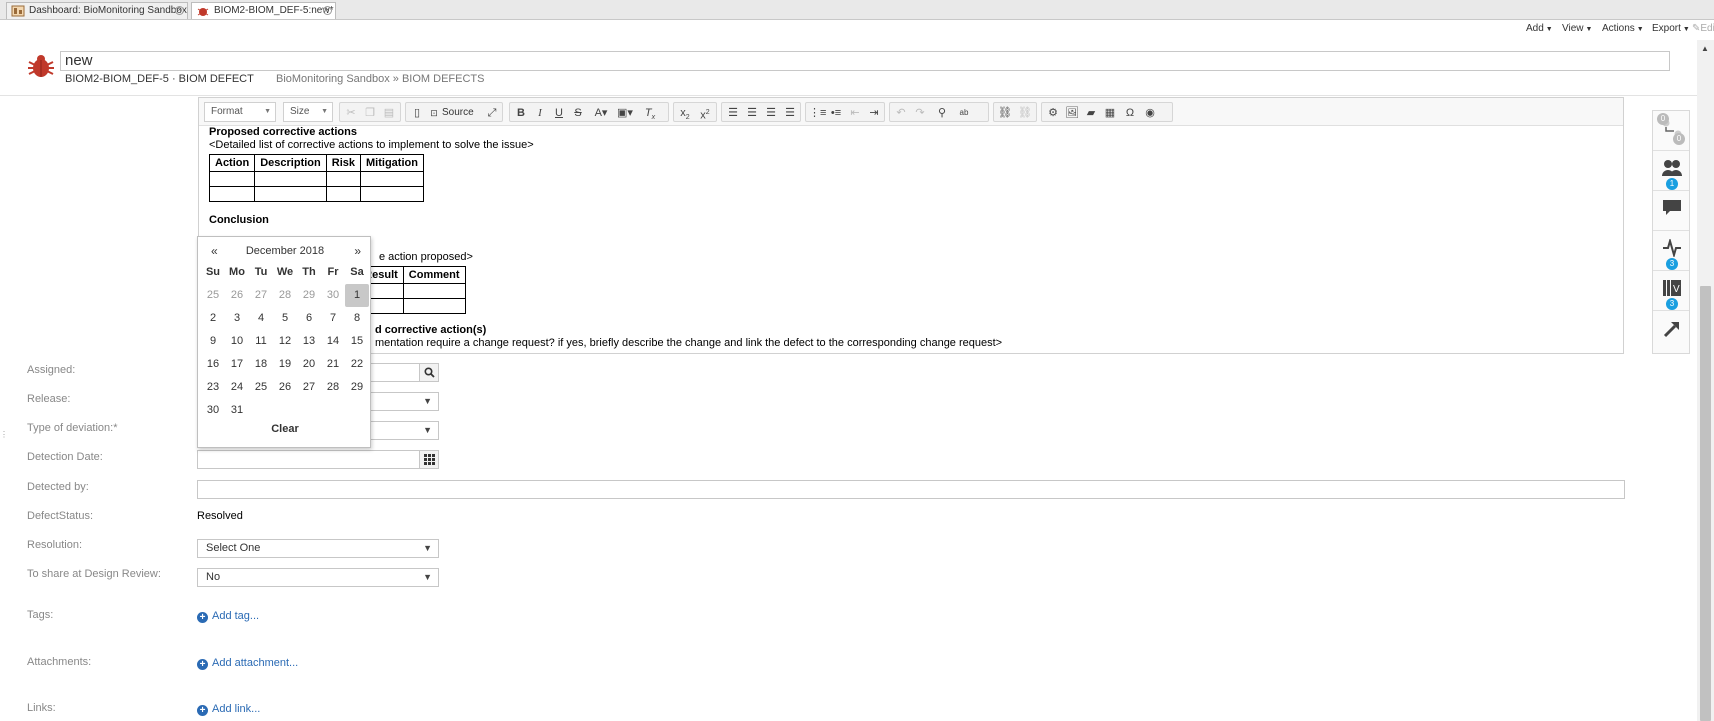 This screenshot has height=721, width=1714. Describe the element at coordinates (261, 318) in the screenshot. I see `datepicker-day: 4` at that location.